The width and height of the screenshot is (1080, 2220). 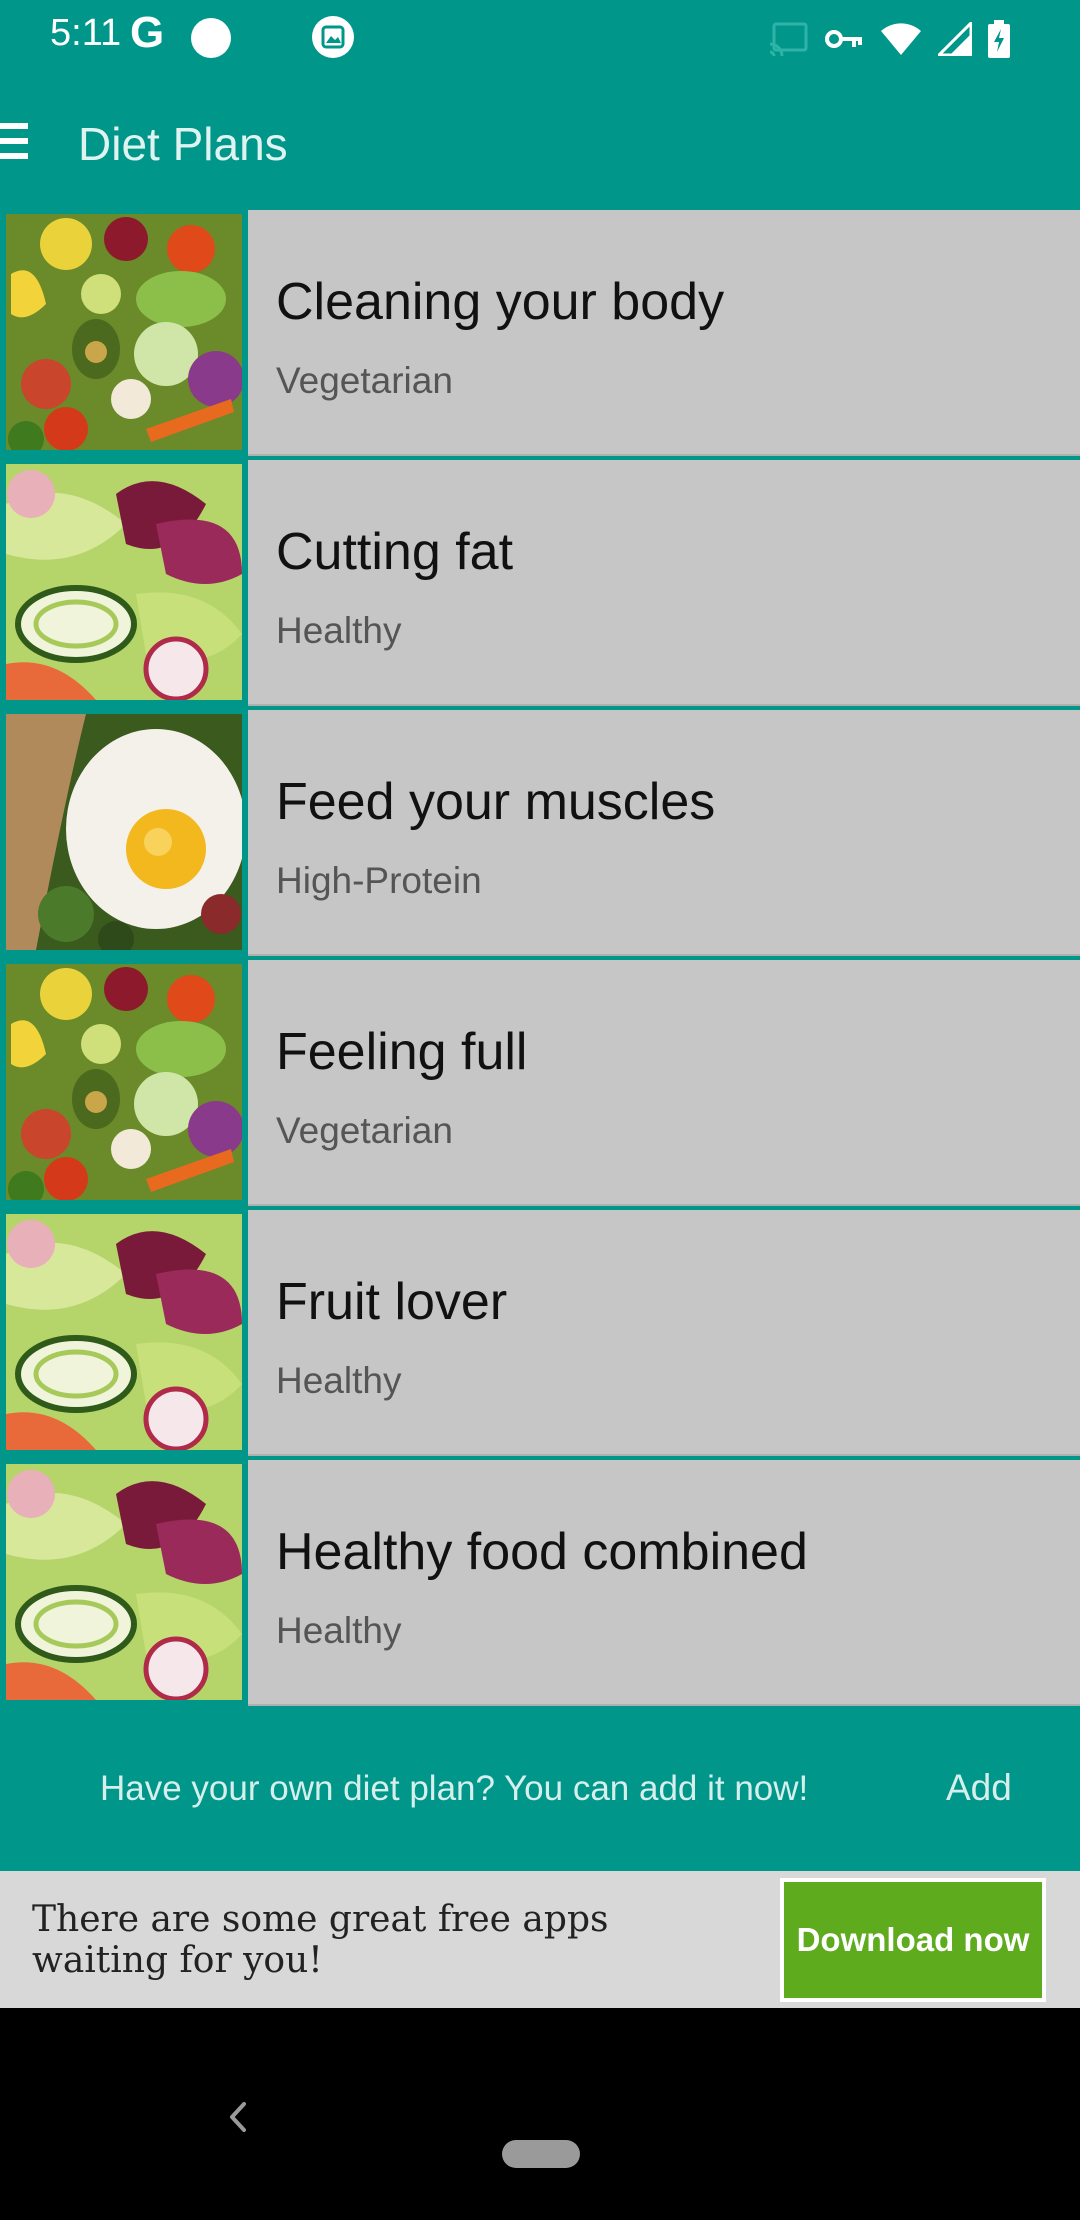 I want to click on list-item-panel: Cleaning your body Vegetarian, so click(x=664, y=333).